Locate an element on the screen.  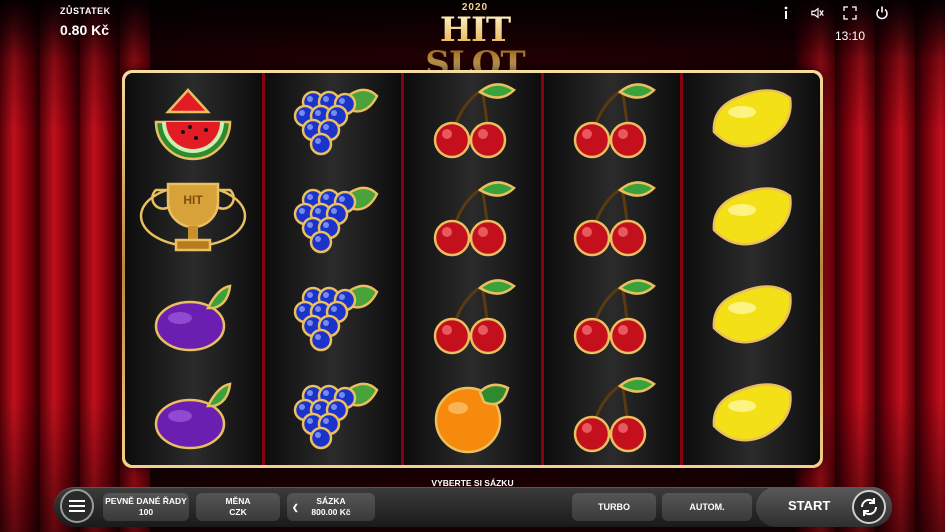
top-icons is located at coordinates (834, 13).